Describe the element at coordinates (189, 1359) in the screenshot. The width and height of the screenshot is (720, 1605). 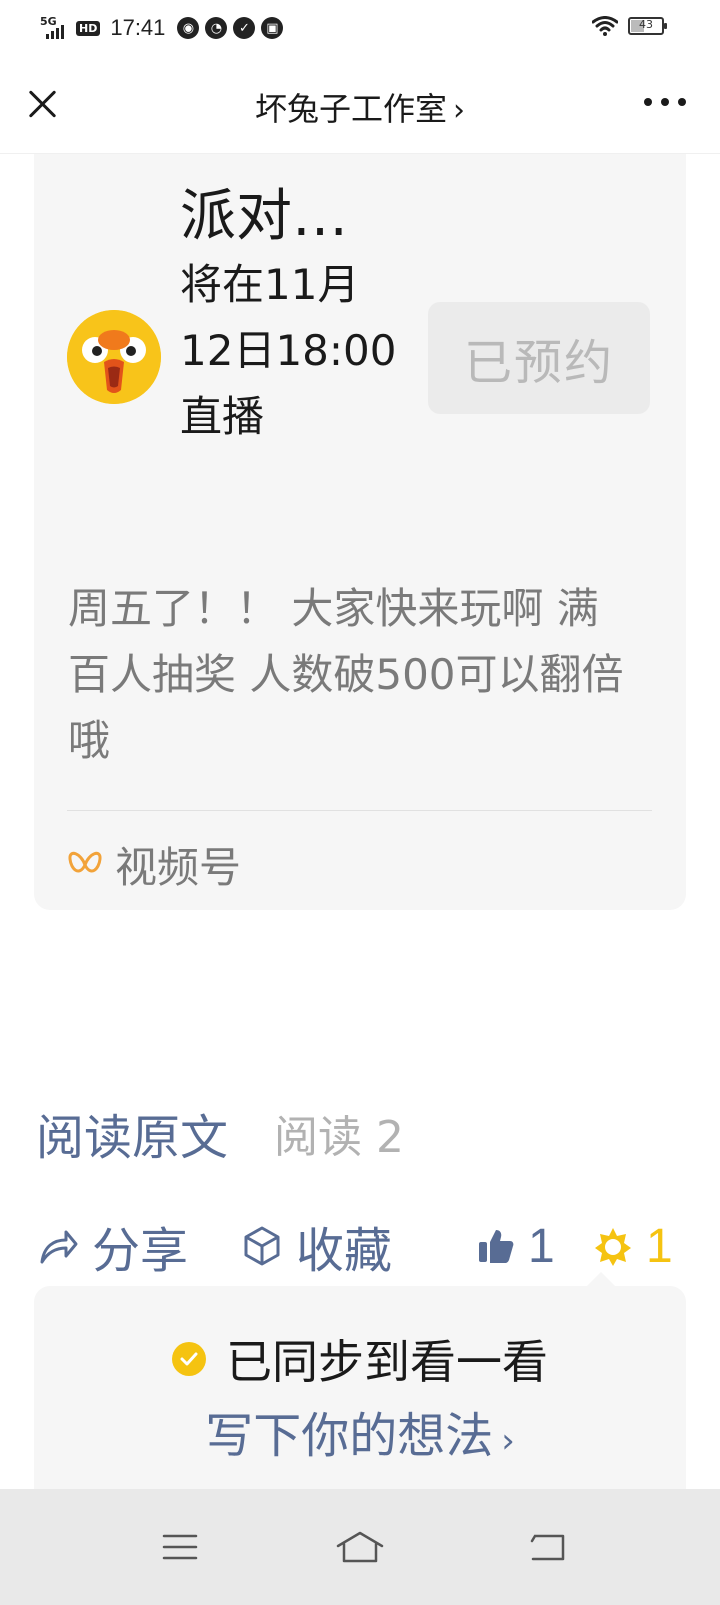
I see `check-icon` at that location.